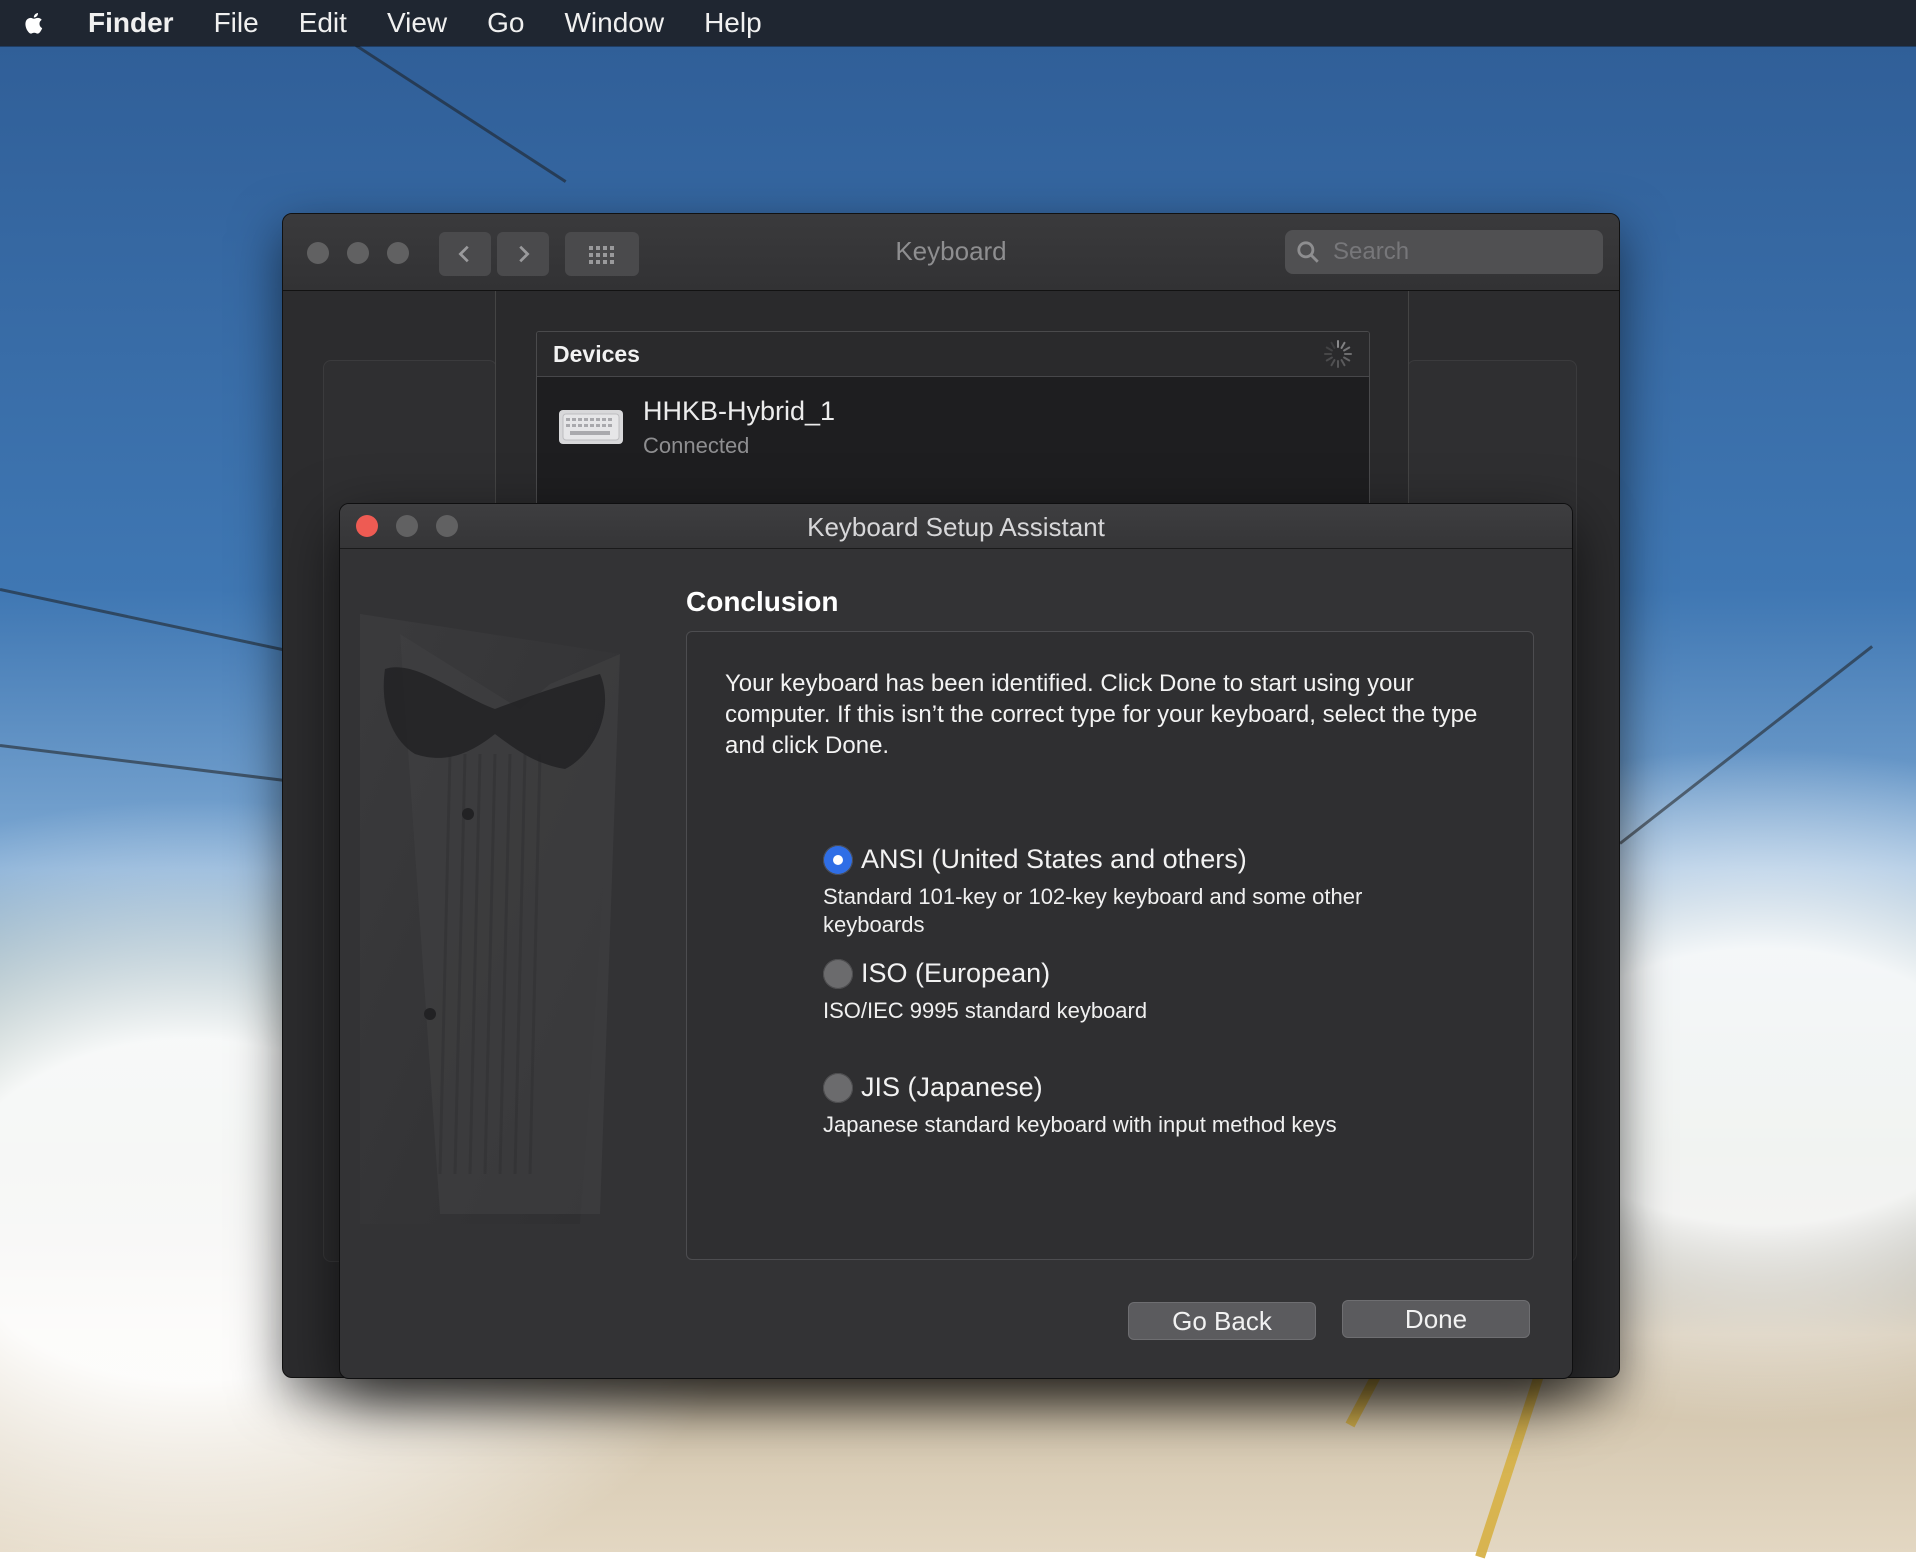 The image size is (1916, 1559). I want to click on radio-ansi-checked, so click(838, 859).